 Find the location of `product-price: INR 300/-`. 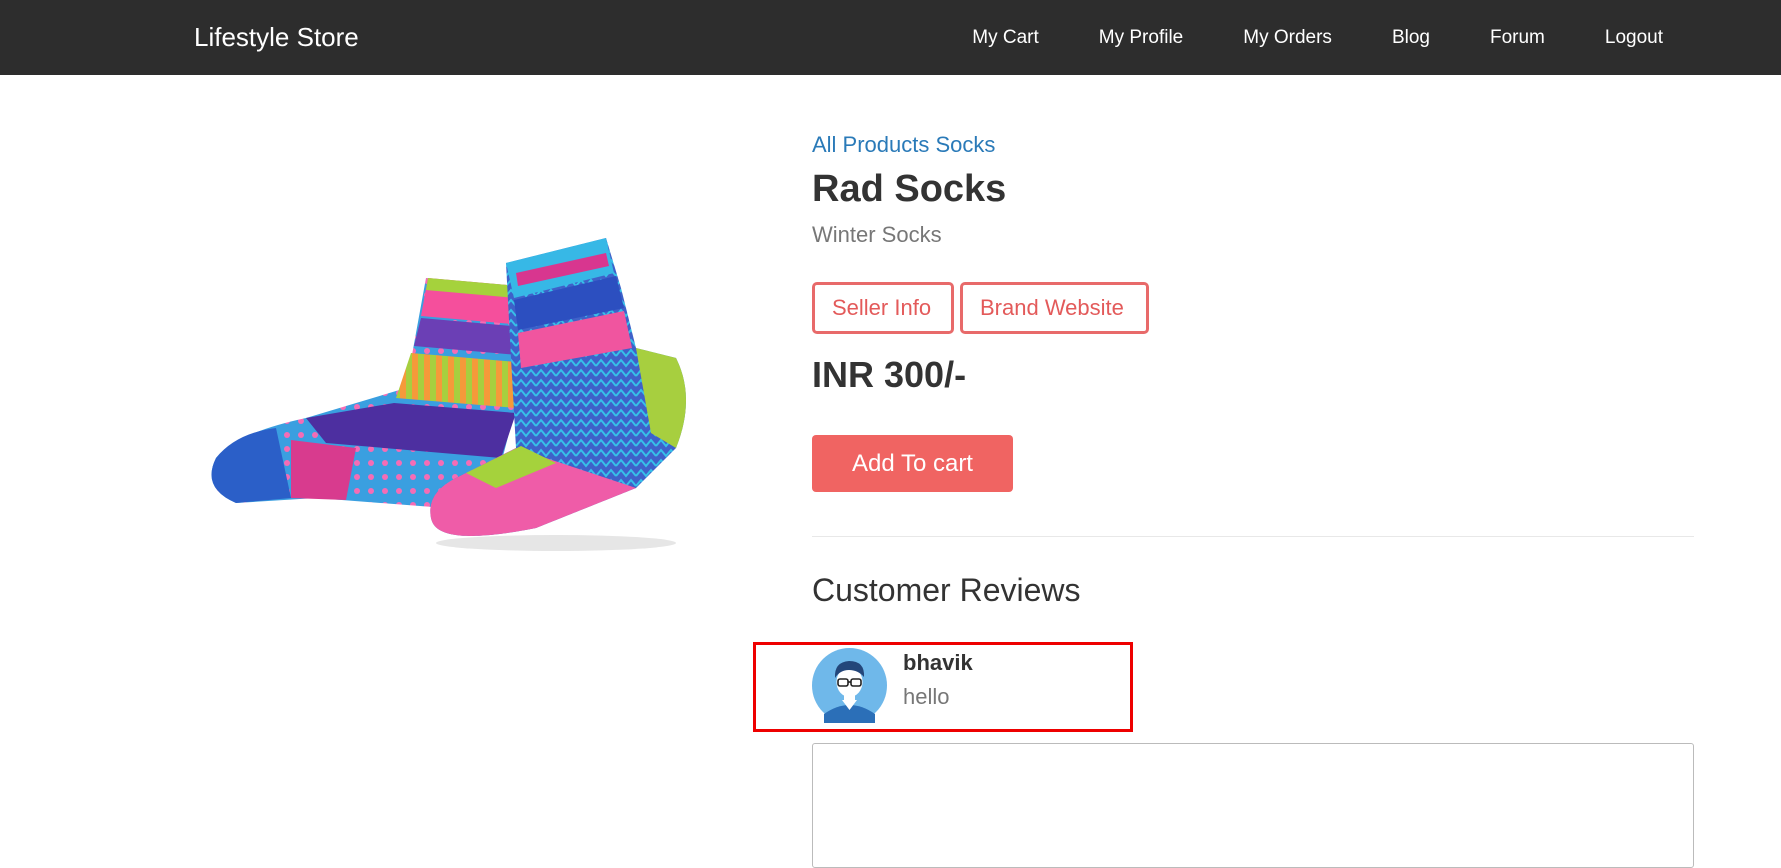

product-price: INR 300/- is located at coordinates (889, 374).